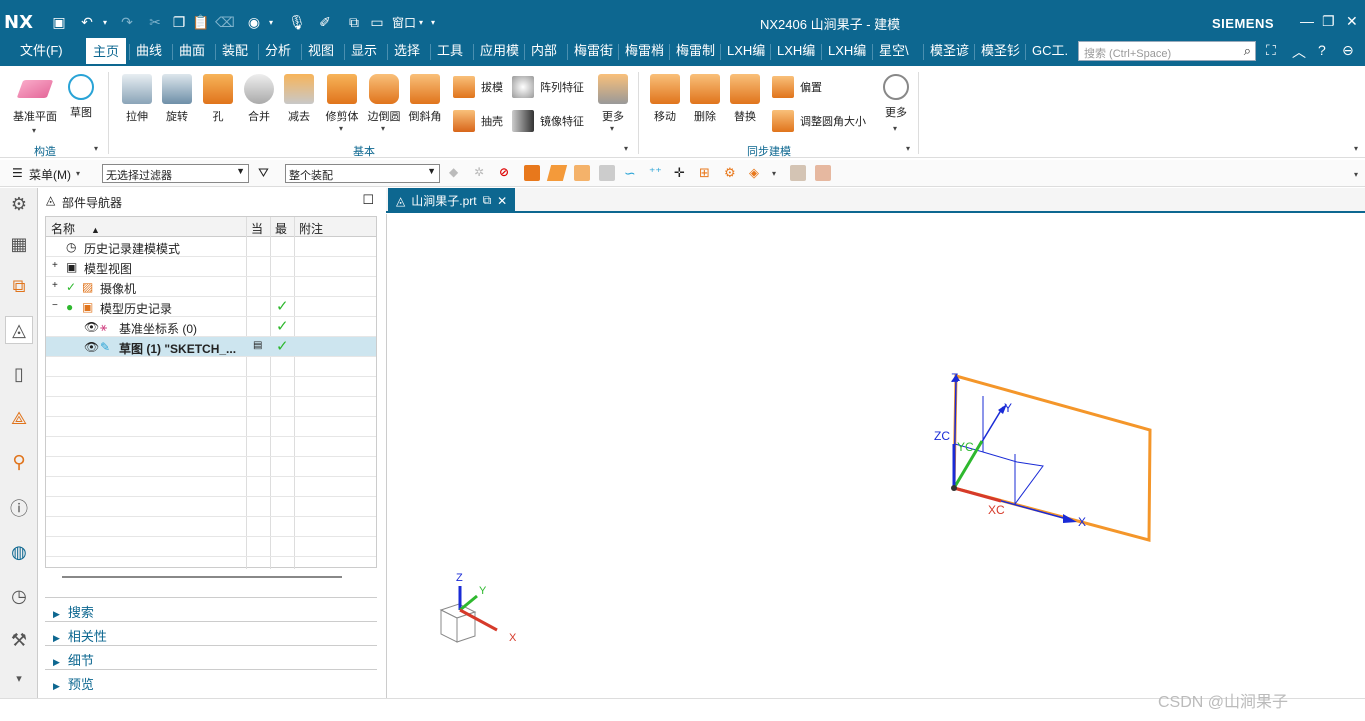 This screenshot has width=1365, height=721. I want to click on constraint-navigator-icon: ⧉, so click(19, 286).